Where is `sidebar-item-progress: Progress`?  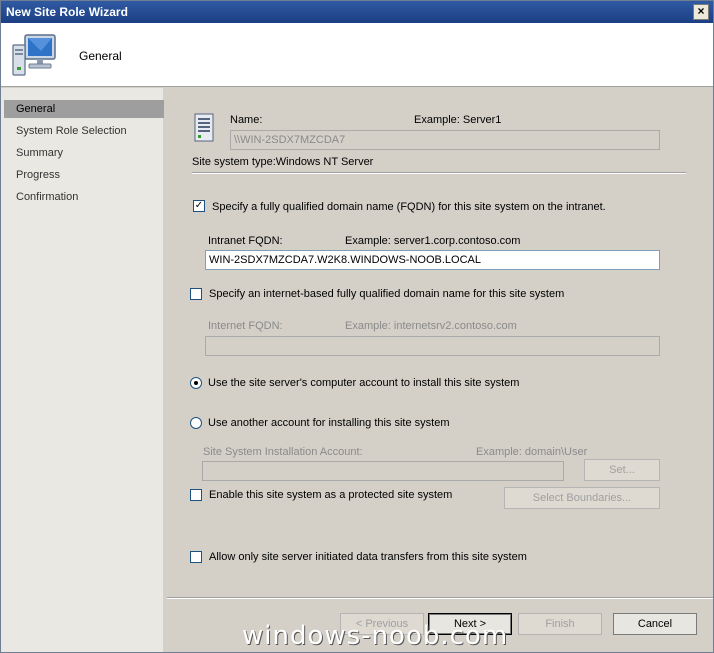
sidebar-item-progress: Progress is located at coordinates (84, 175).